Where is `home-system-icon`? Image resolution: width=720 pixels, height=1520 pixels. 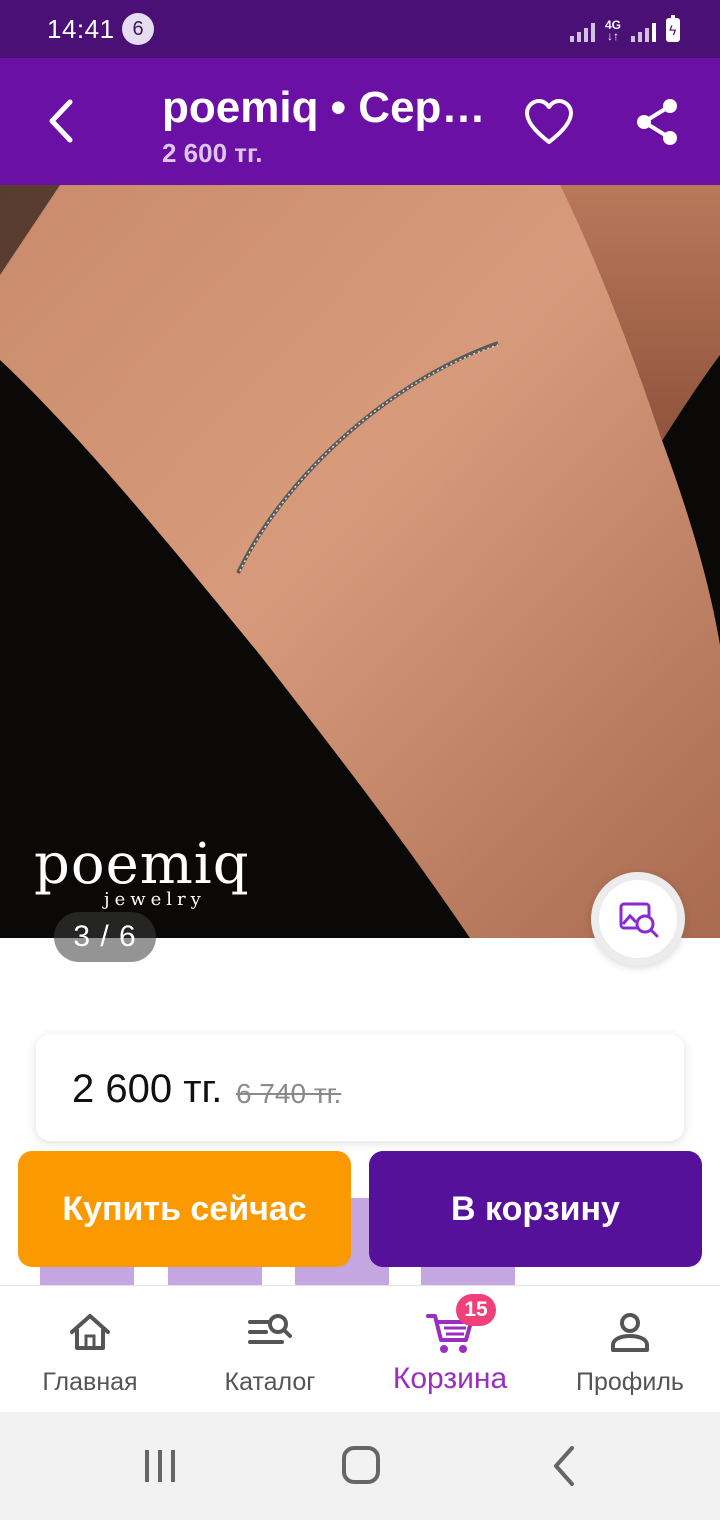 home-system-icon is located at coordinates (361, 1466).